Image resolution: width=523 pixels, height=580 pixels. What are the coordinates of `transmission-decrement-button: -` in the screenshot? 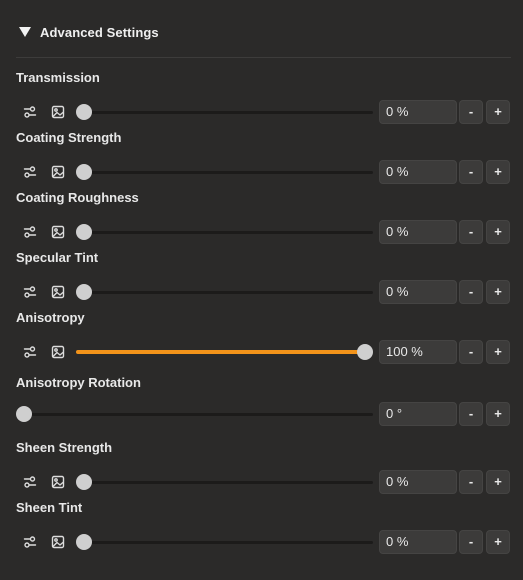 It's located at (471, 112).